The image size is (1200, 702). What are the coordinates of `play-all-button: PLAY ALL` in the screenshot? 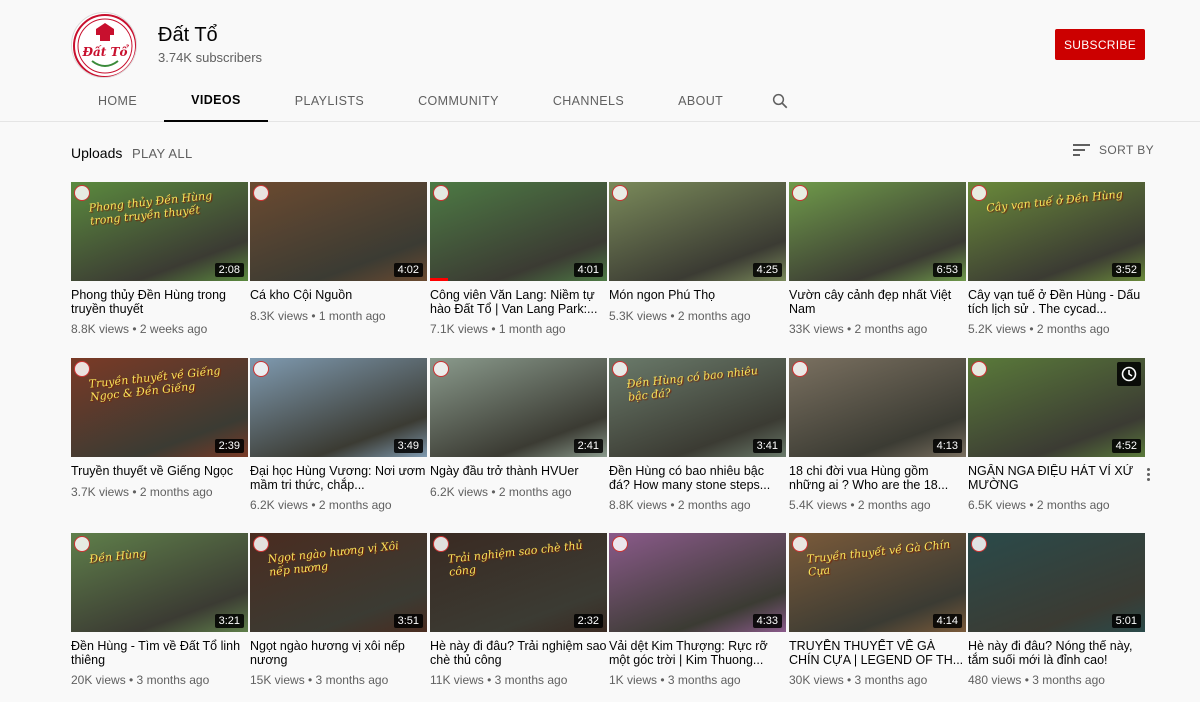 It's located at (162, 153).